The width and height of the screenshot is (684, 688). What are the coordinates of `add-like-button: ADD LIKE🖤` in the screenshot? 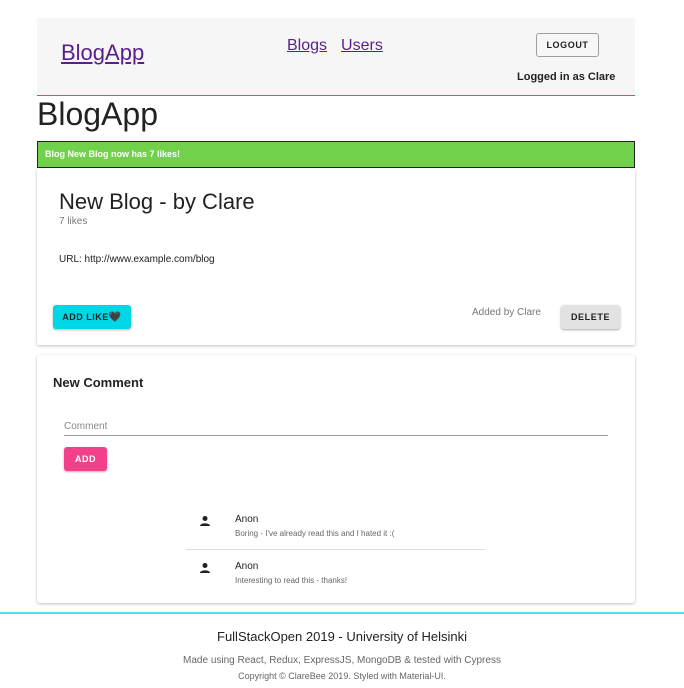 It's located at (92, 317).